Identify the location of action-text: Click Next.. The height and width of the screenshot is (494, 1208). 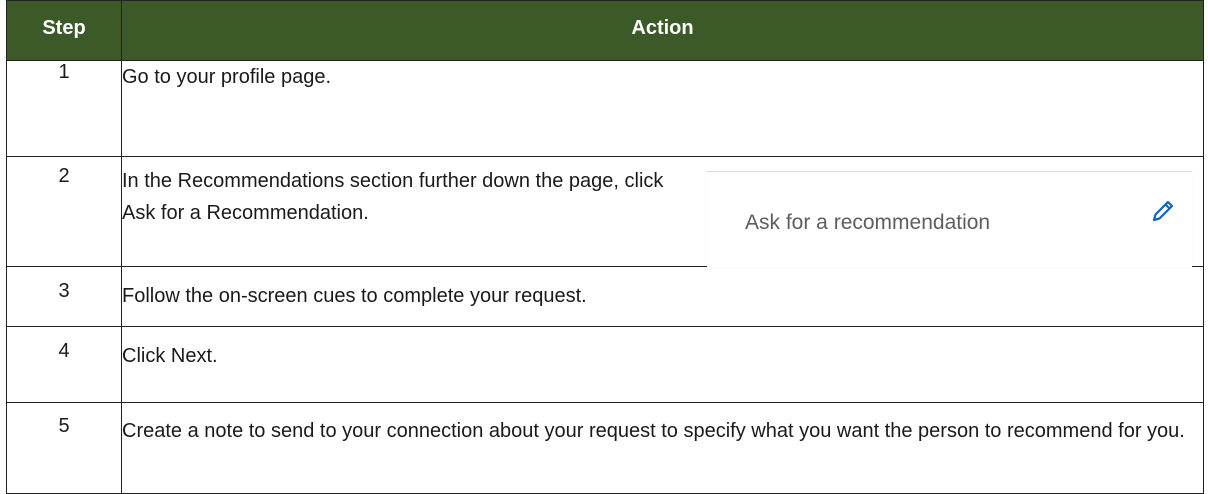
(170, 356).